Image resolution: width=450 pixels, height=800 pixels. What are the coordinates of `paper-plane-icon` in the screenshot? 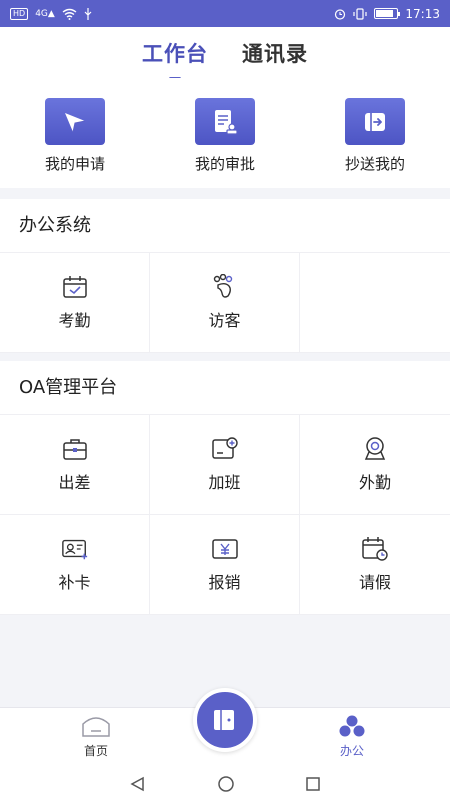 It's located at (75, 121).